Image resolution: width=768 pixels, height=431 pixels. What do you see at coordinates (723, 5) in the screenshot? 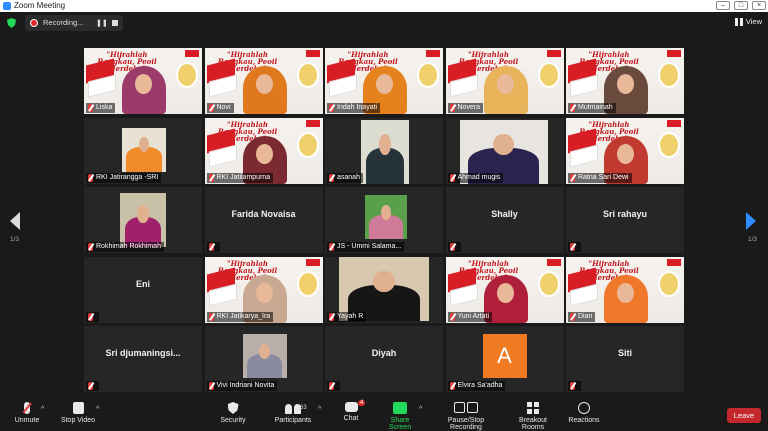
I see `minimize-button: –` at bounding box center [723, 5].